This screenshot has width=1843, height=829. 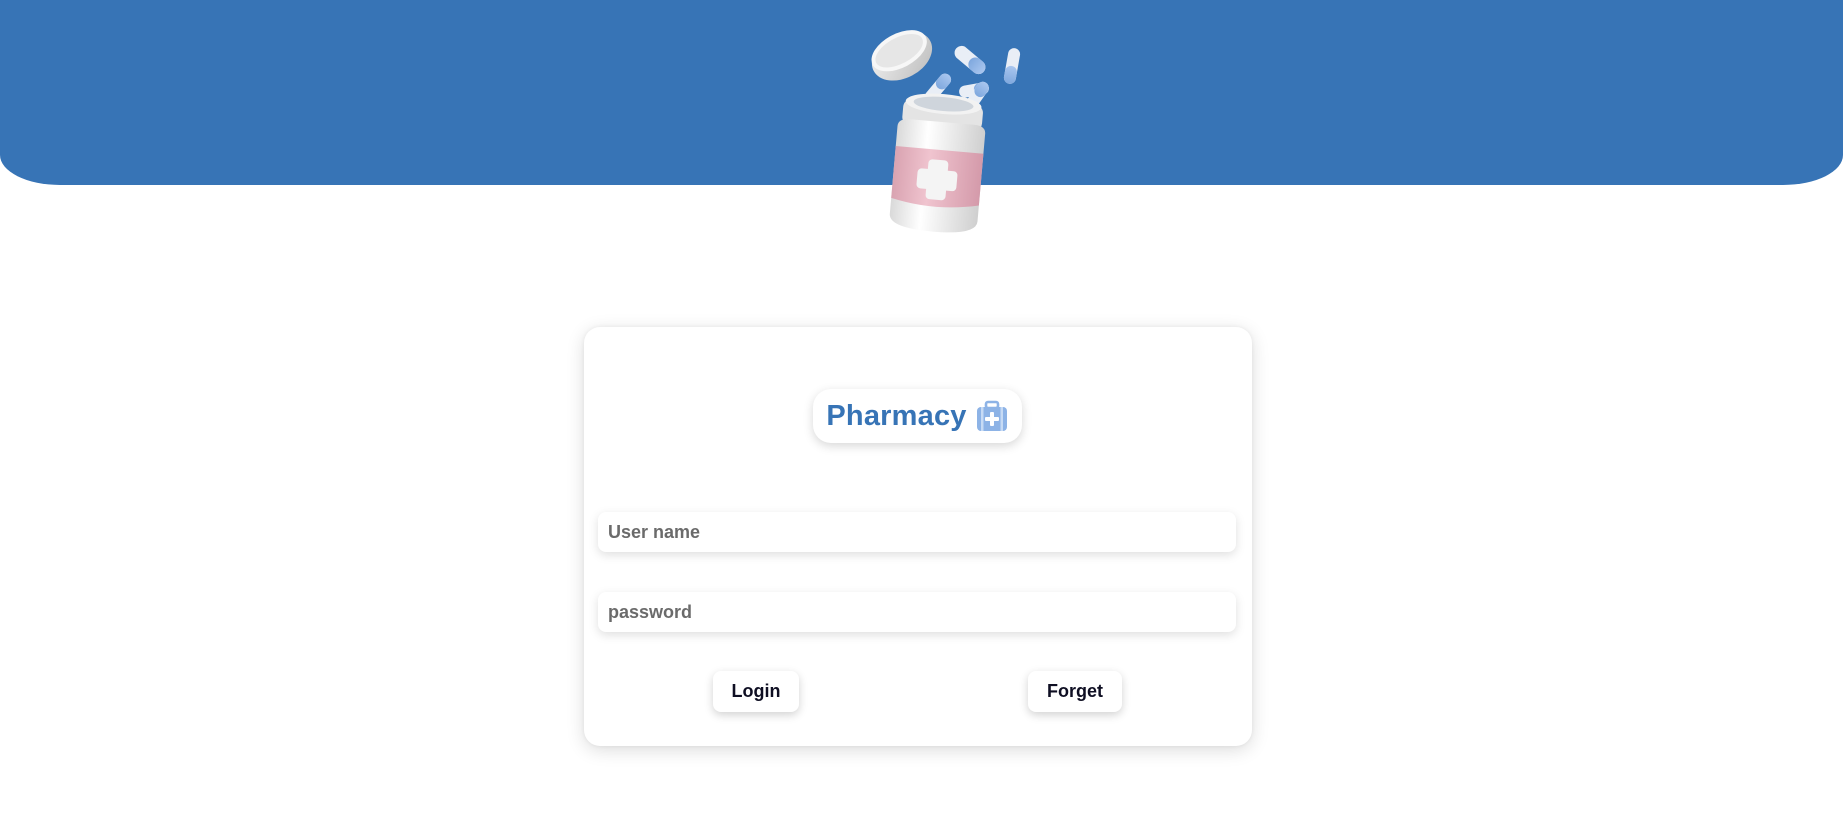 I want to click on first-aid-kit-icon, so click(x=991, y=415).